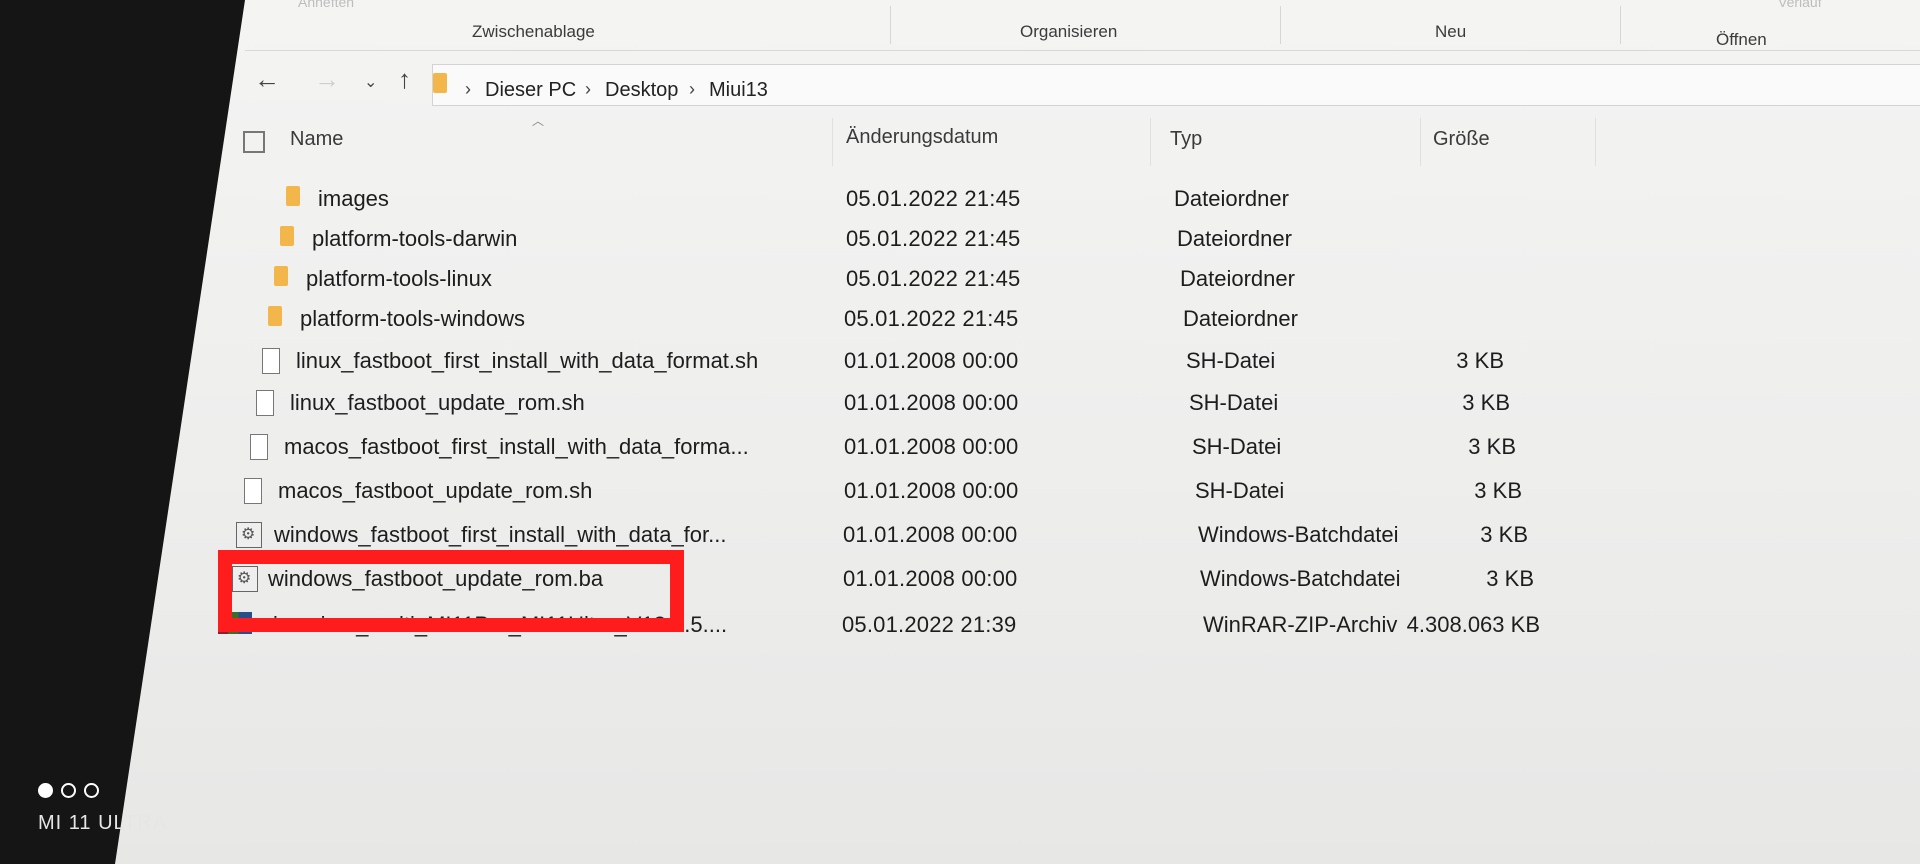 This screenshot has width=1920, height=864. What do you see at coordinates (1451, 31) in the screenshot?
I see `ribbon-group-new: Neu` at bounding box center [1451, 31].